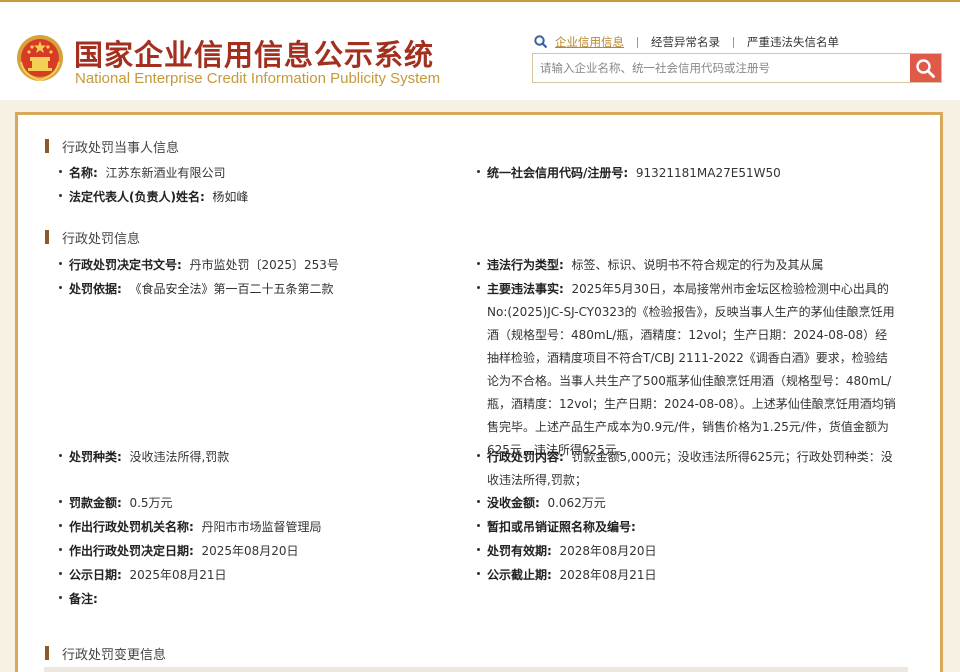  Describe the element at coordinates (199, 265) in the screenshot. I see `field-decision-no: 行政处罚决定书文号: 丹市监处罚〔2025〕253号` at that location.